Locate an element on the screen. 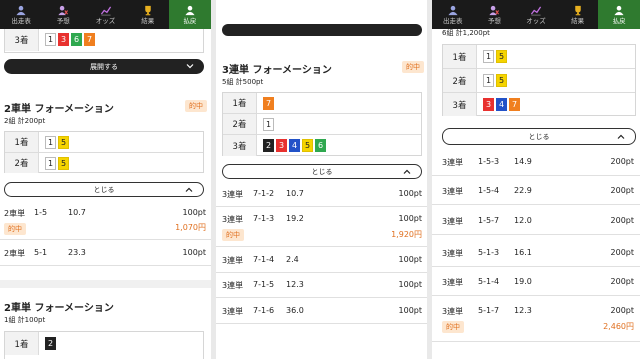 This screenshot has height=359, width=640. chip-group: 1 is located at coordinates (268, 124).